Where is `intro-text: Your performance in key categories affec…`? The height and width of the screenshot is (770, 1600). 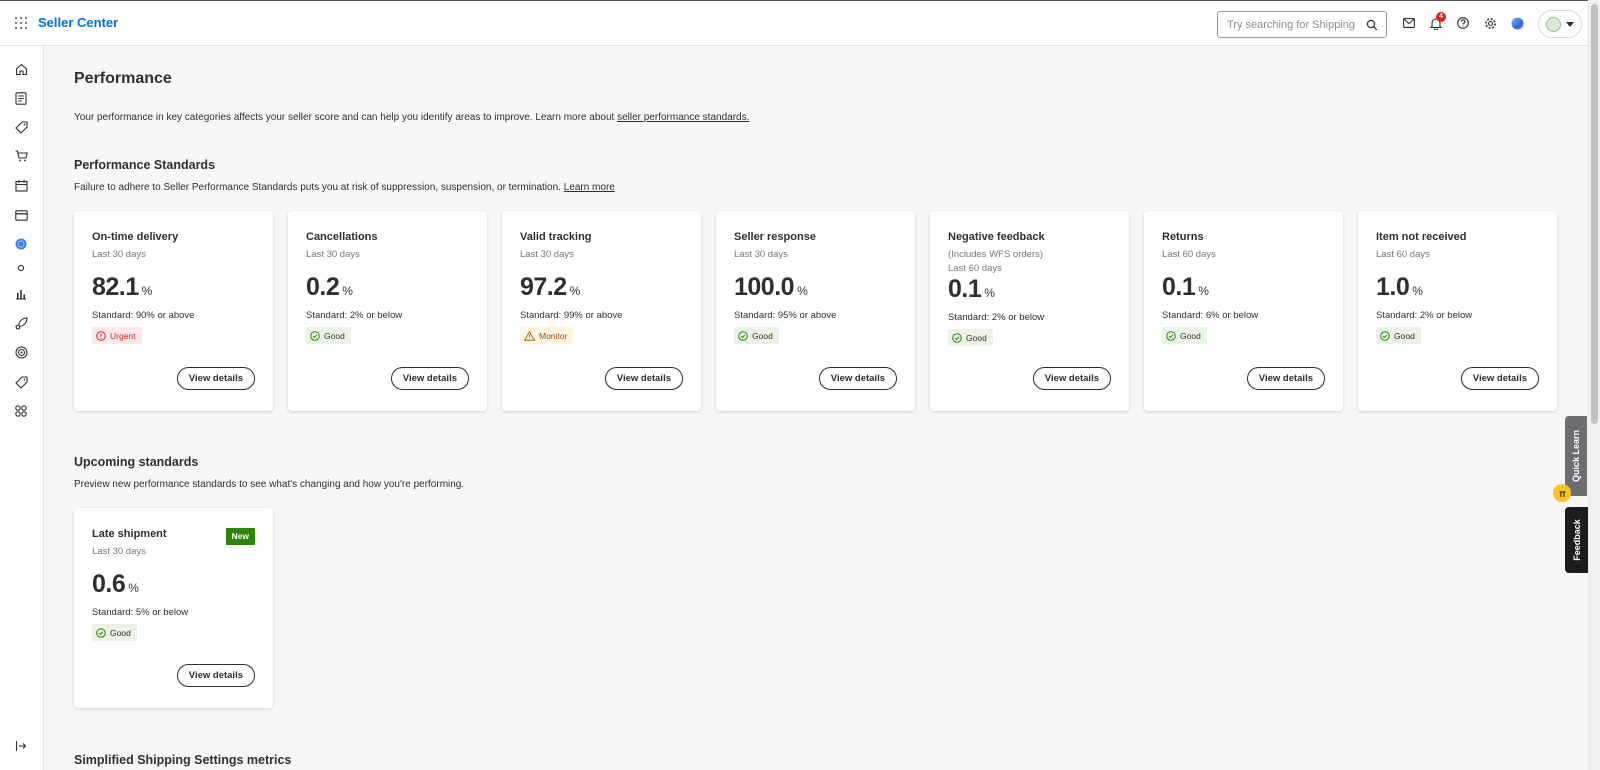
intro-text: Your performance in key categories affec… is located at coordinates (411, 117).